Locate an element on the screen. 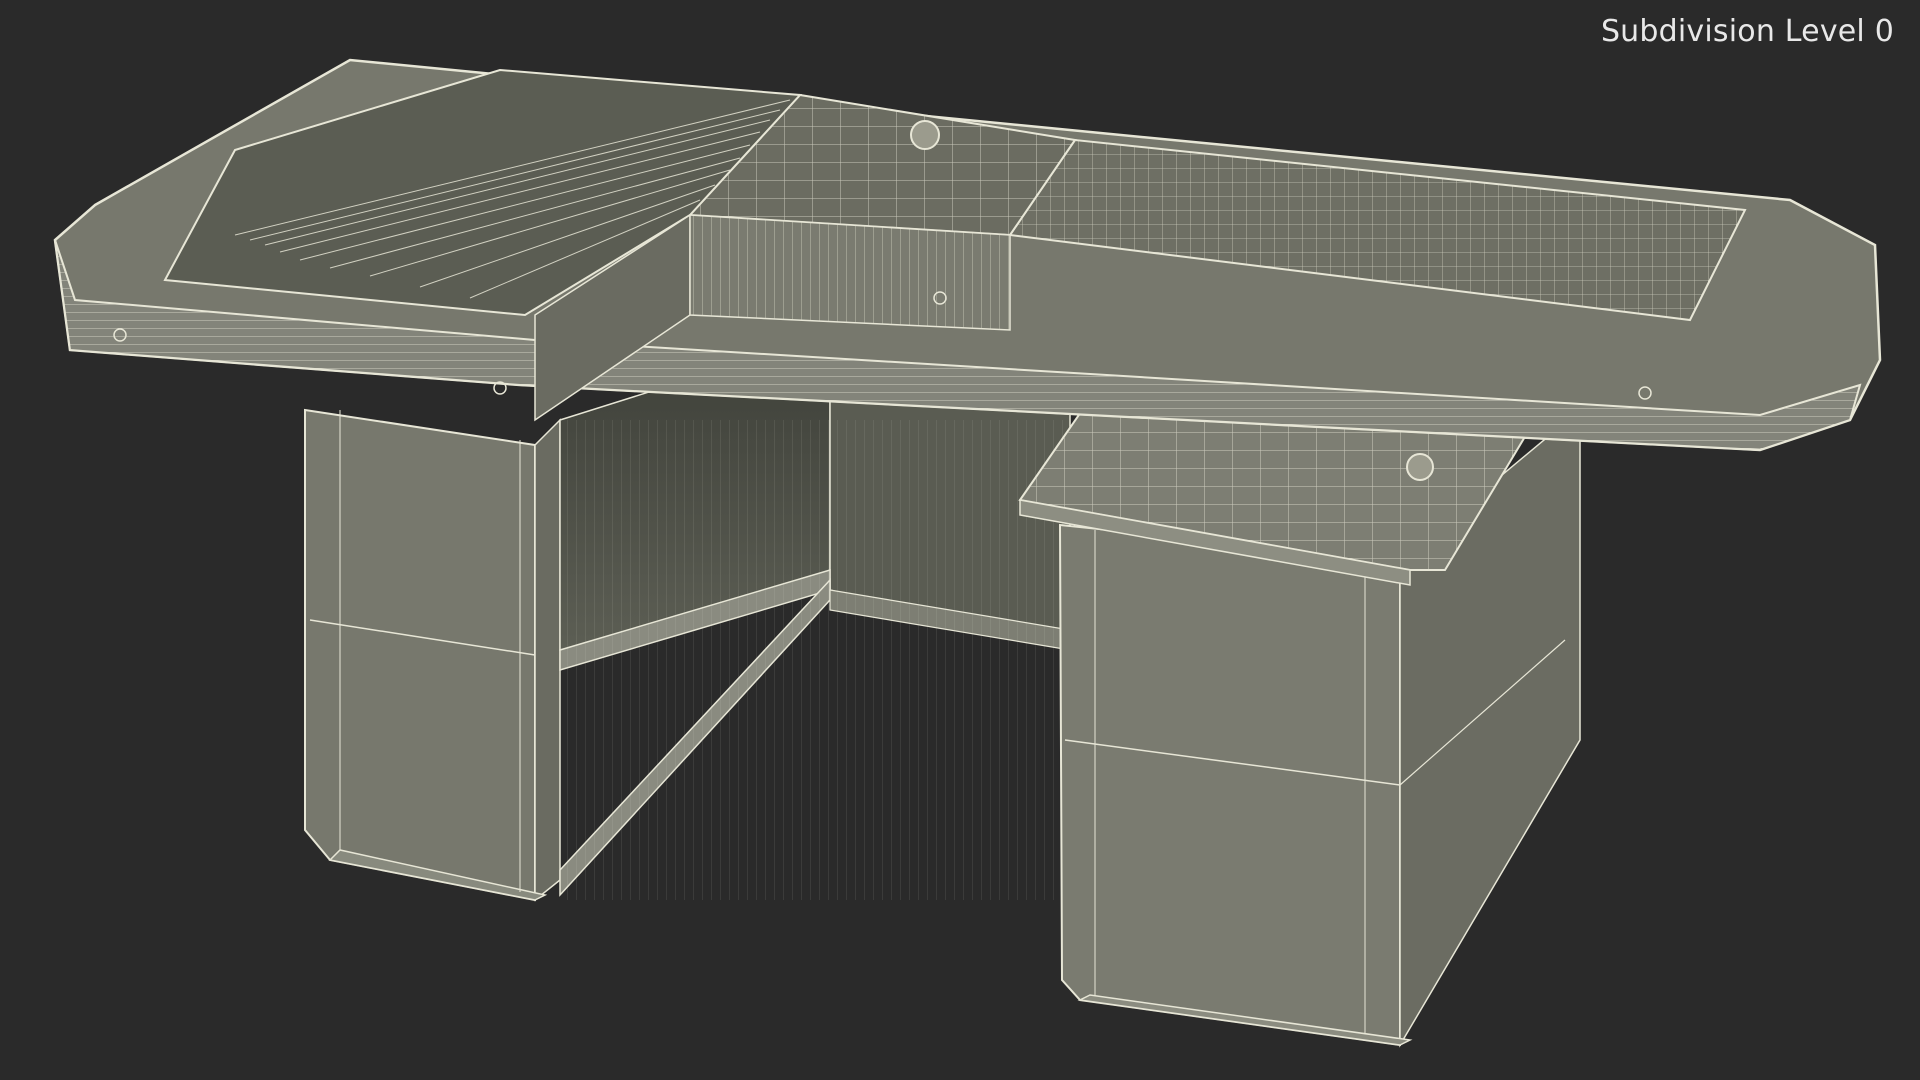  shelf-unit is located at coordinates (815, 616).